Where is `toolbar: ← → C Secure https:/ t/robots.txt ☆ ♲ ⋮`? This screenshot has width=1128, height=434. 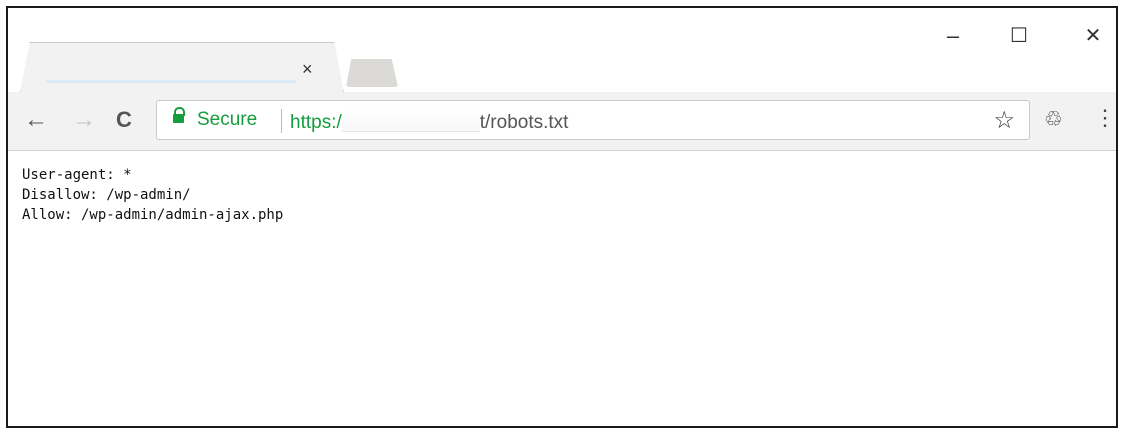
toolbar: ← → C Secure https:/ t/robots.txt ☆ ♲ ⋮ is located at coordinates (562, 121).